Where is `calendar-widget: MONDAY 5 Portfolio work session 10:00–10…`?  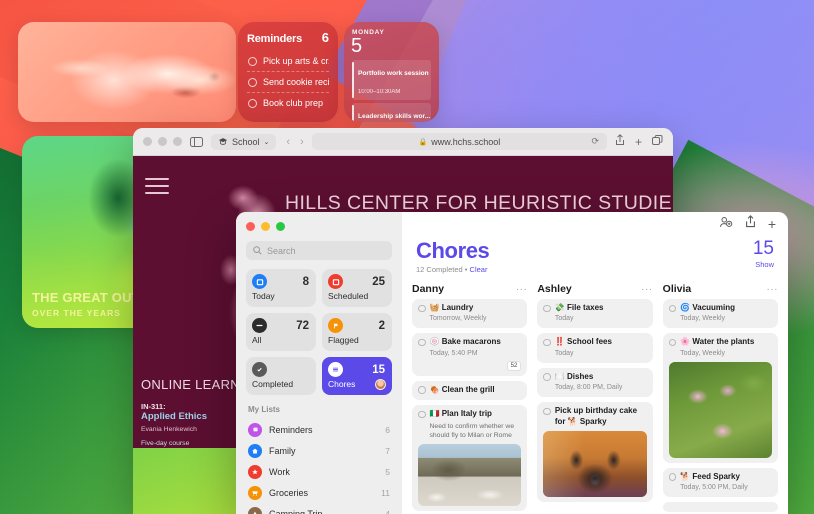
calendar-widget: MONDAY 5 Portfolio work session 10:00–10… is located at coordinates (391, 72).